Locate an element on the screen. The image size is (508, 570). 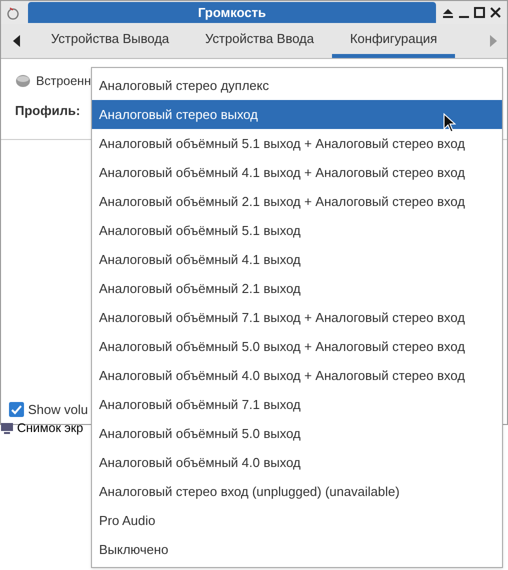
device-name: Встроенн is located at coordinates (63, 81).